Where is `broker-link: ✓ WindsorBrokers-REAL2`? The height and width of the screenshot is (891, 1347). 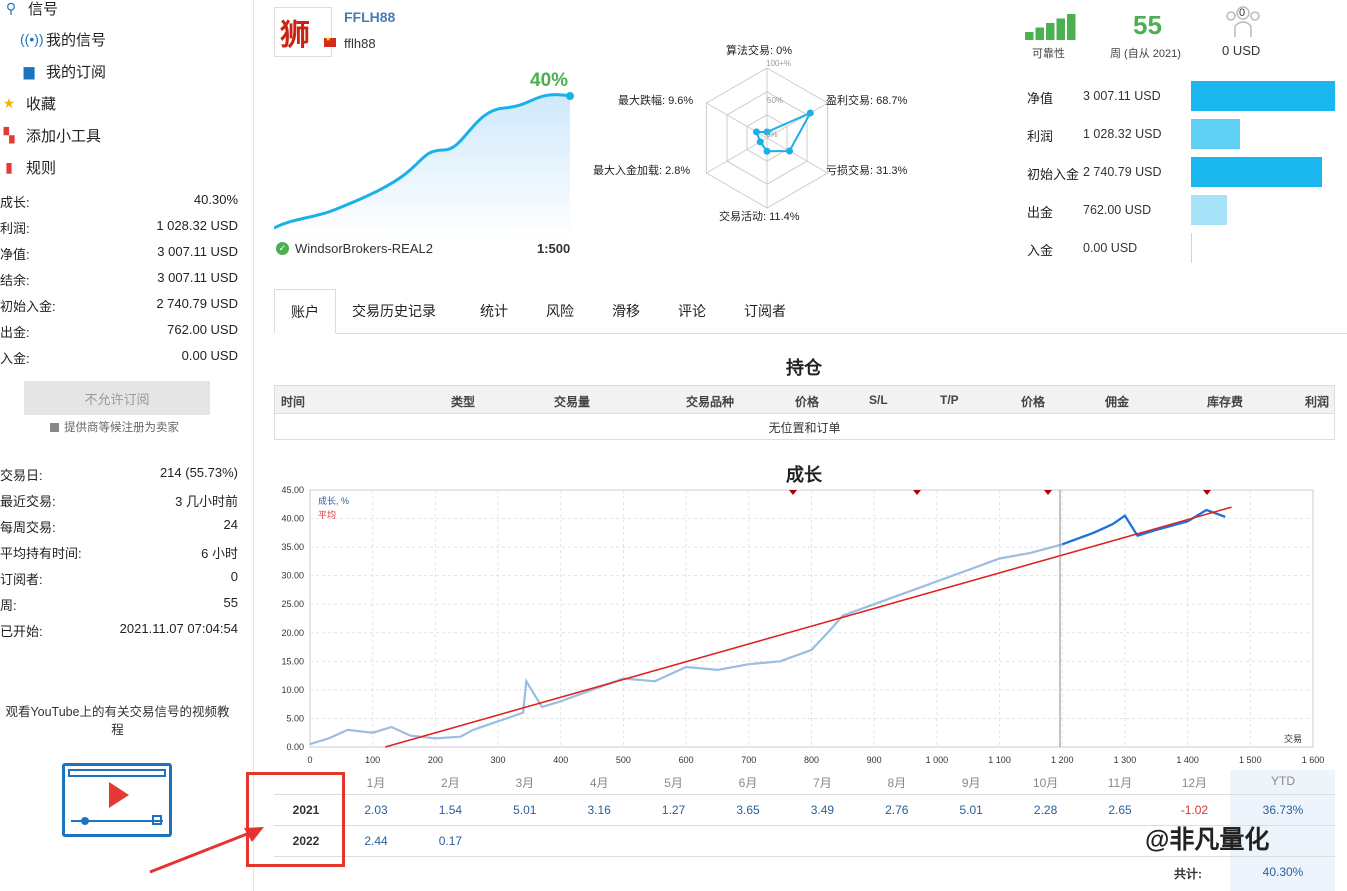
broker-link: ✓ WindsorBrokers-REAL2 is located at coordinates (354, 248).